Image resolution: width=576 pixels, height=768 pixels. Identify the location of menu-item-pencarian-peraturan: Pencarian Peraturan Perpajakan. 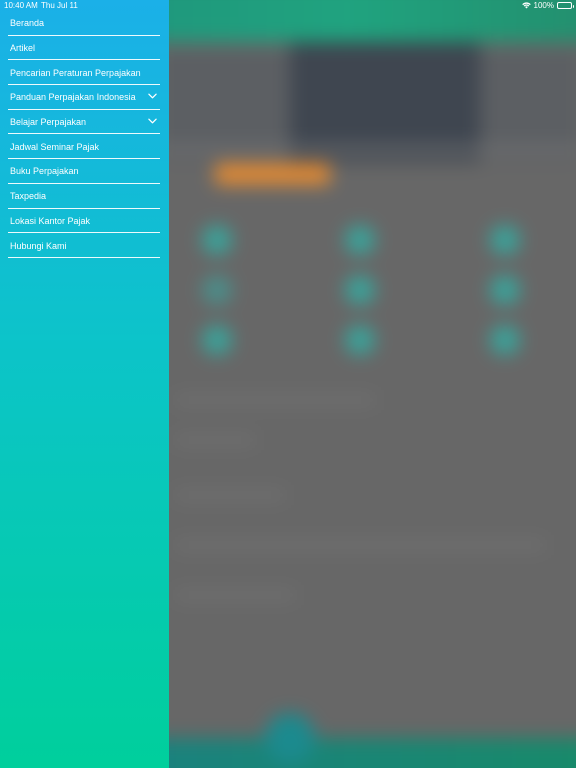
(84, 72).